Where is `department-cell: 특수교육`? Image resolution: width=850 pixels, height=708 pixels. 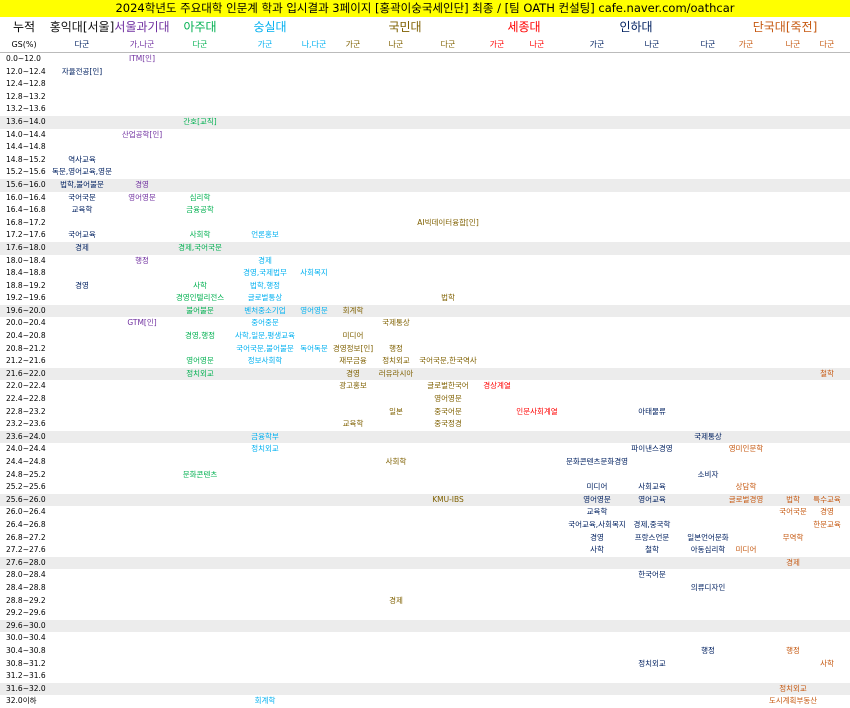
department-cell: 특수교육 is located at coordinates (827, 499).